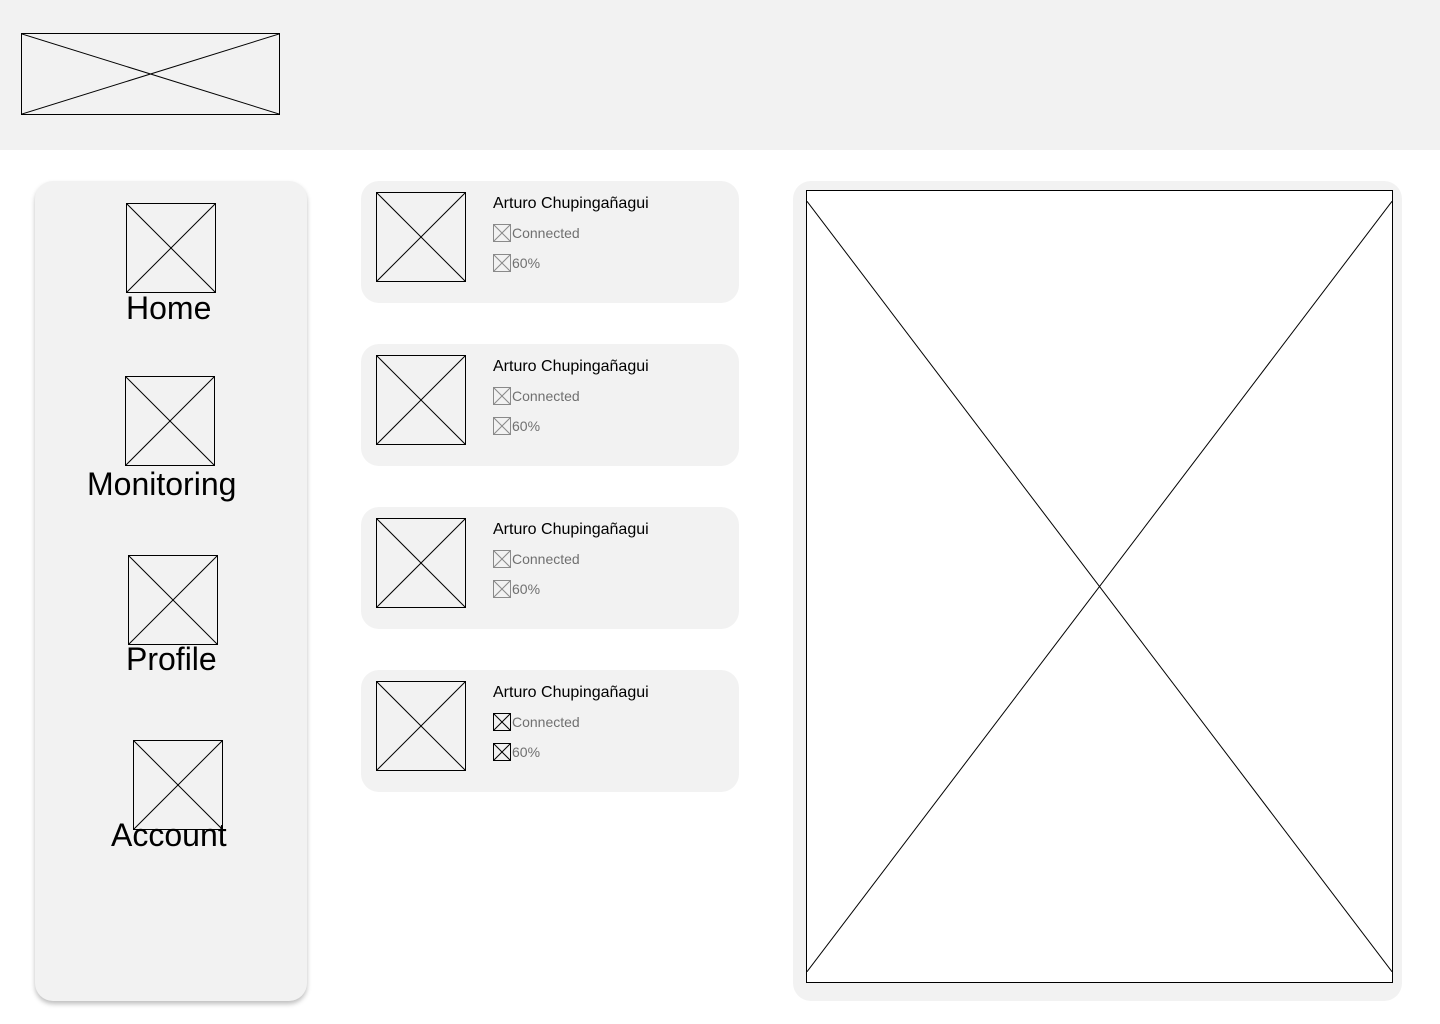  Describe the element at coordinates (170, 421) in the screenshot. I see `monitoring-image-placeholder-icon` at that location.